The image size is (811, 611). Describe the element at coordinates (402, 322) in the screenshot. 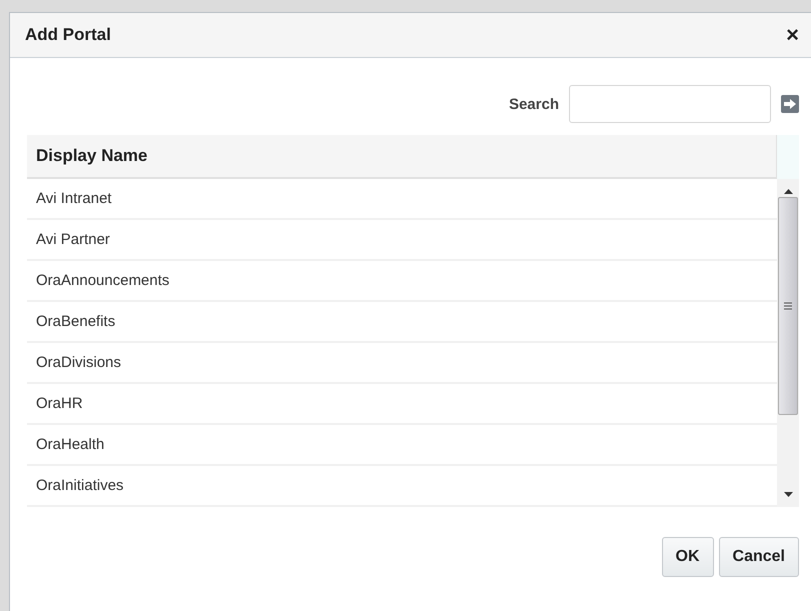

I see `table-row: OraBenefits` at that location.